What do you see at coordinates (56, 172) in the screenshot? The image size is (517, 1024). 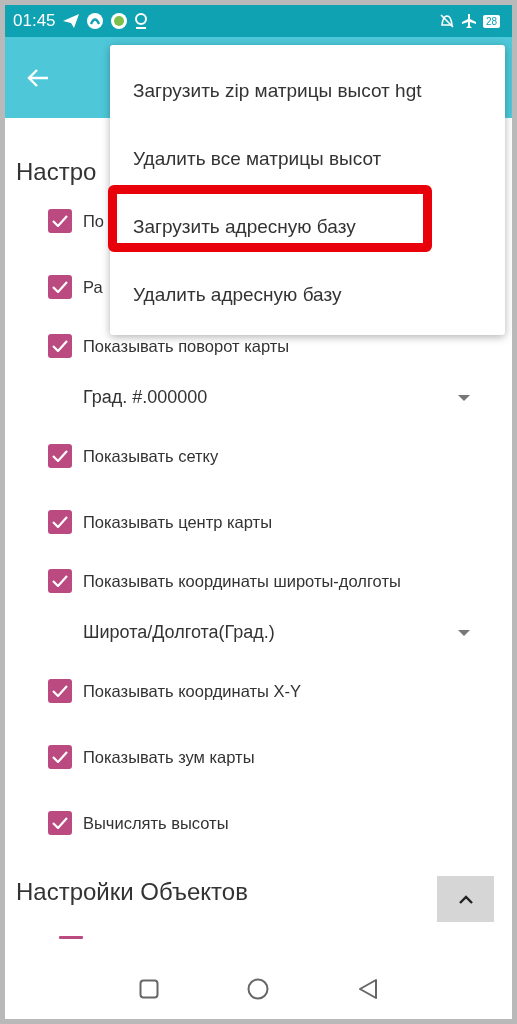 I see `section-title: Настро` at bounding box center [56, 172].